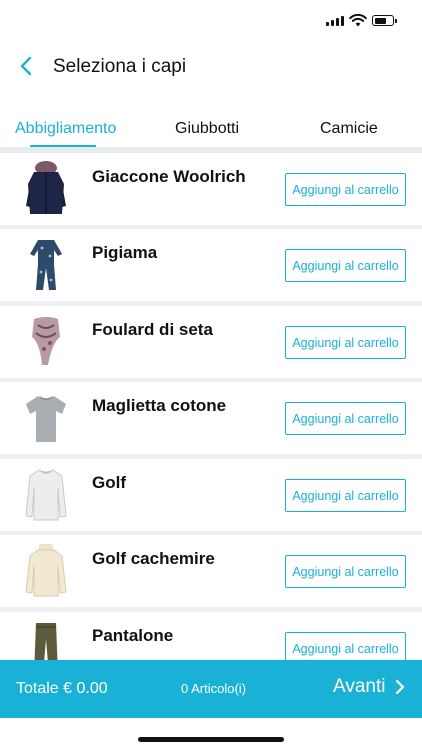 This screenshot has height=750, width=422. What do you see at coordinates (152, 329) in the screenshot?
I see `item-name: Foulard di seta` at bounding box center [152, 329].